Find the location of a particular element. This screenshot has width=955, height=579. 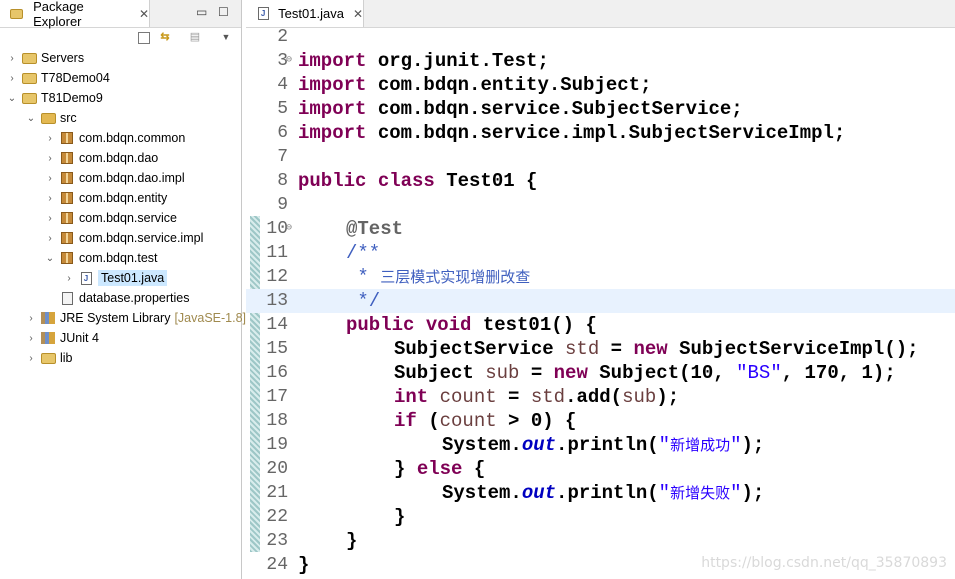

tree-item-label: com.bdqn.common is located at coordinates (132, 138).